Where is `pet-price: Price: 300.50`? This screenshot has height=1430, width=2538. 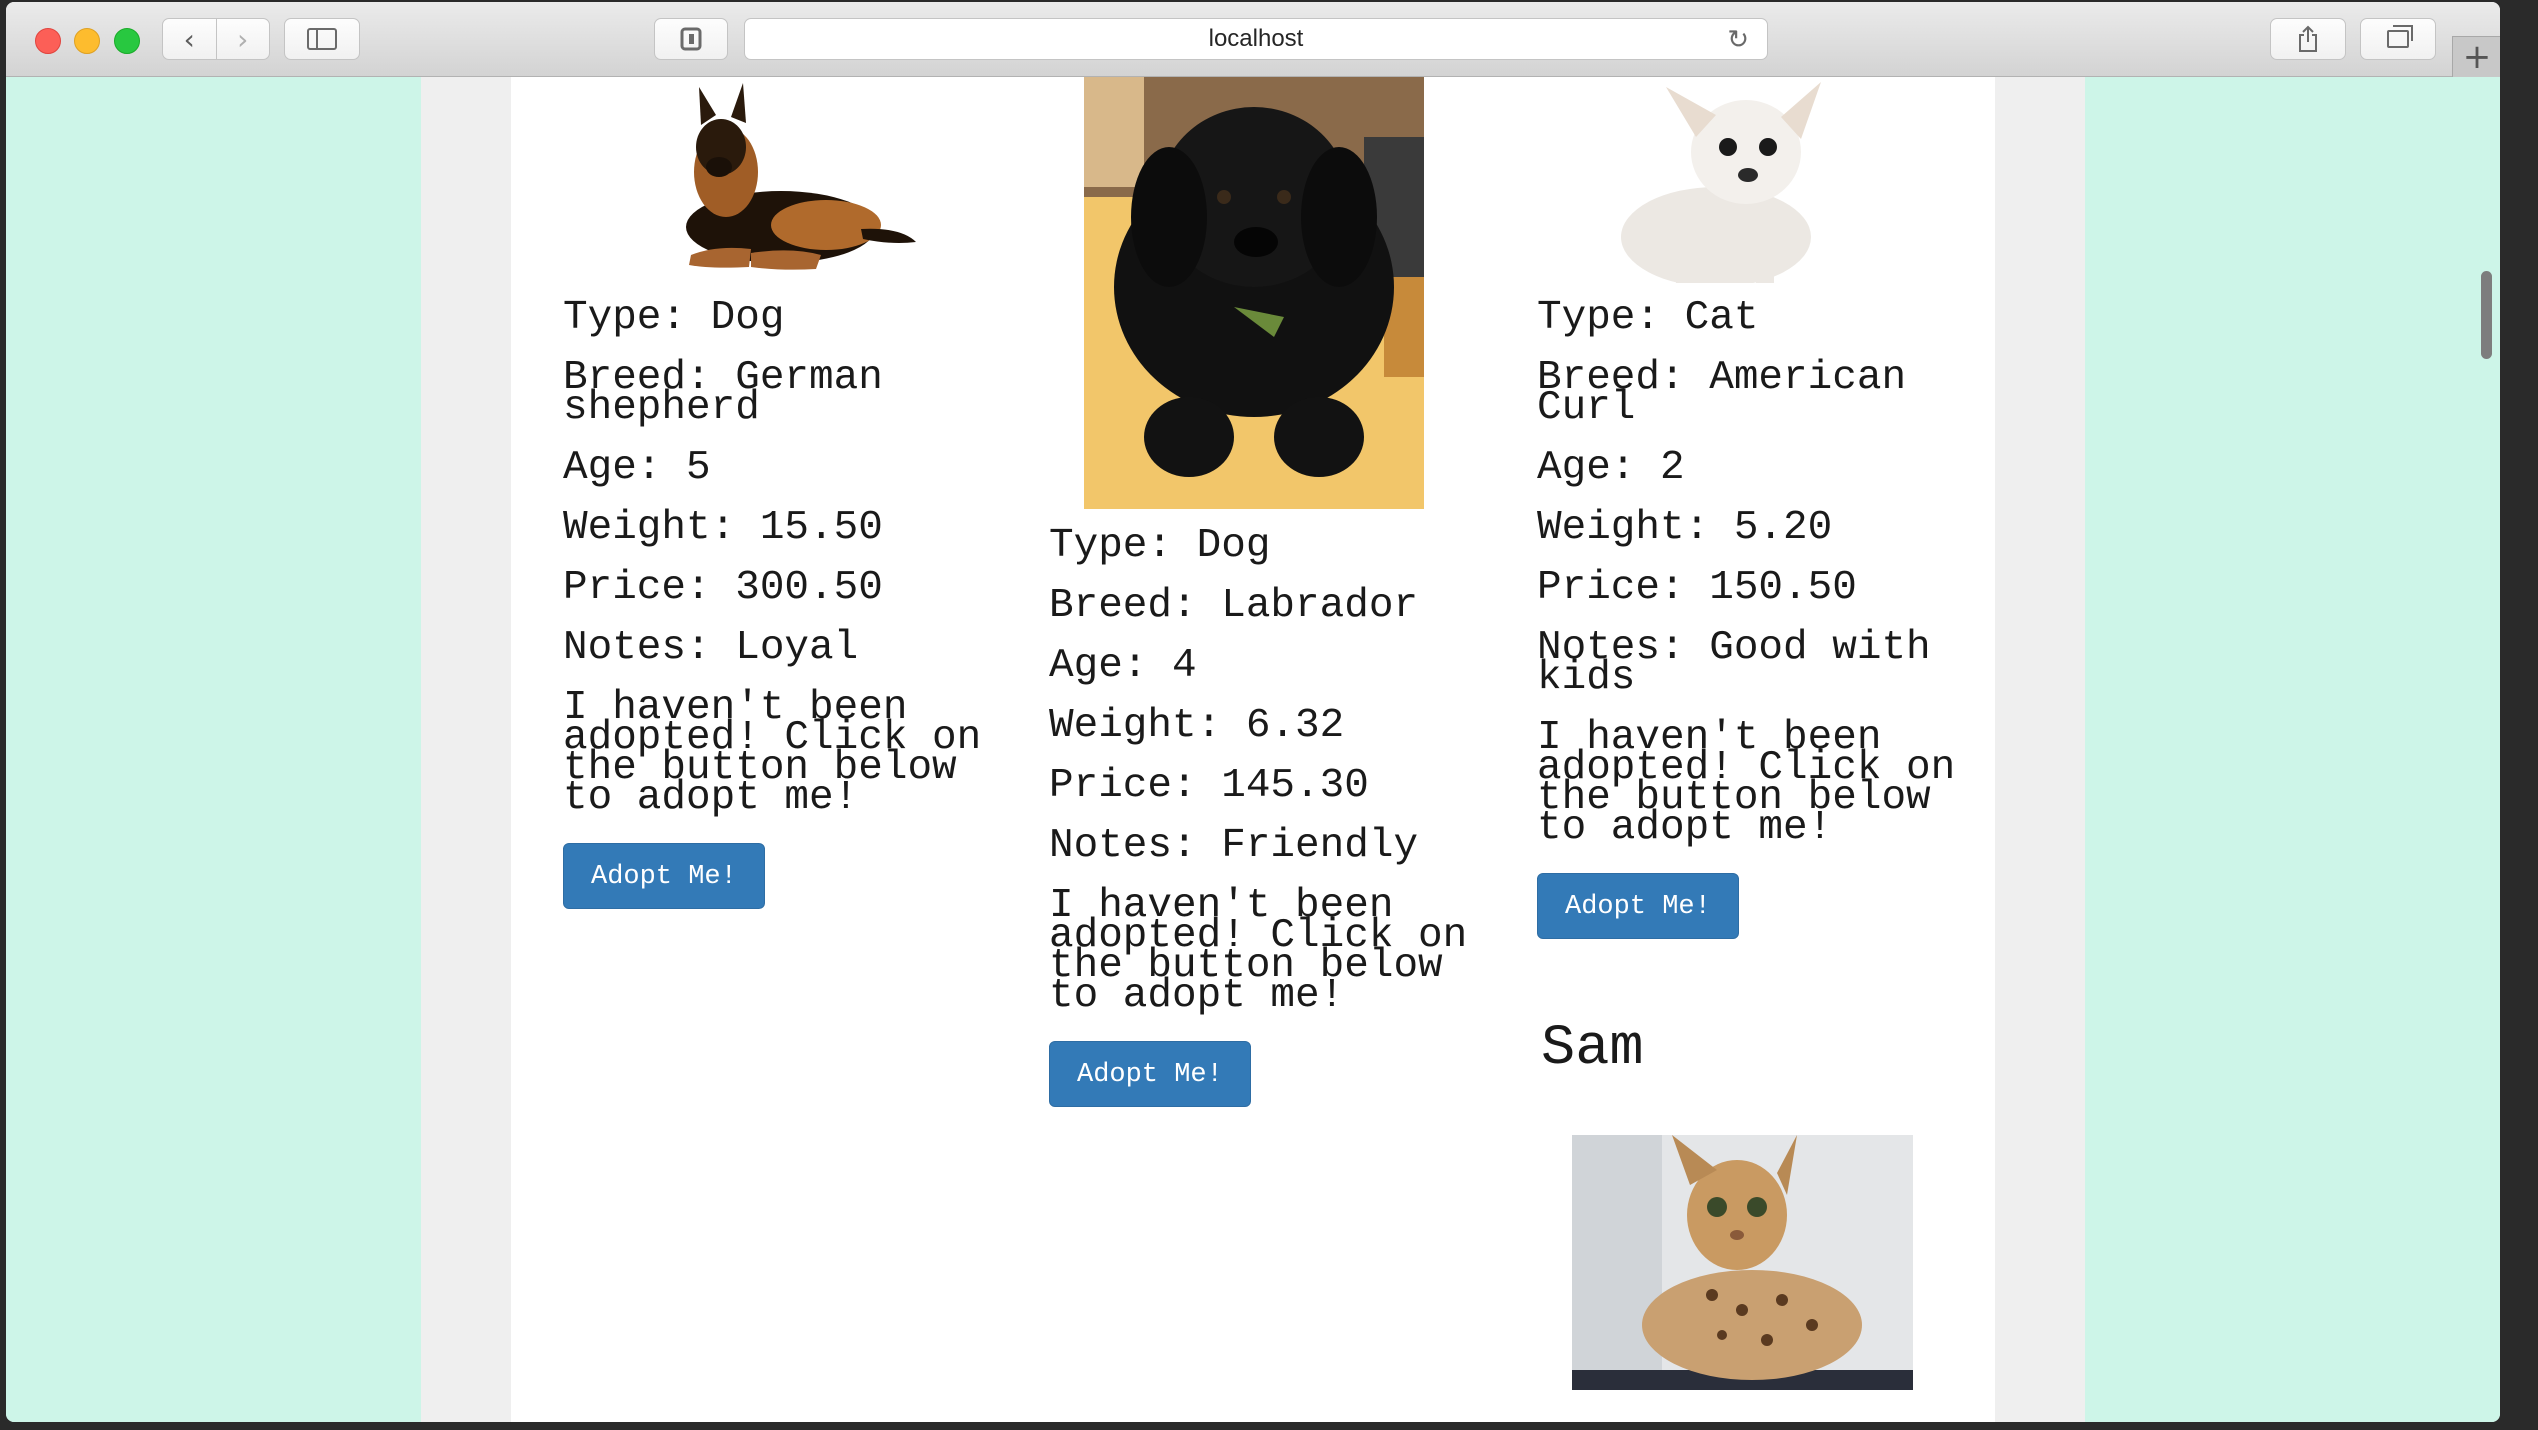 pet-price: Price: 300.50 is located at coordinates (723, 588).